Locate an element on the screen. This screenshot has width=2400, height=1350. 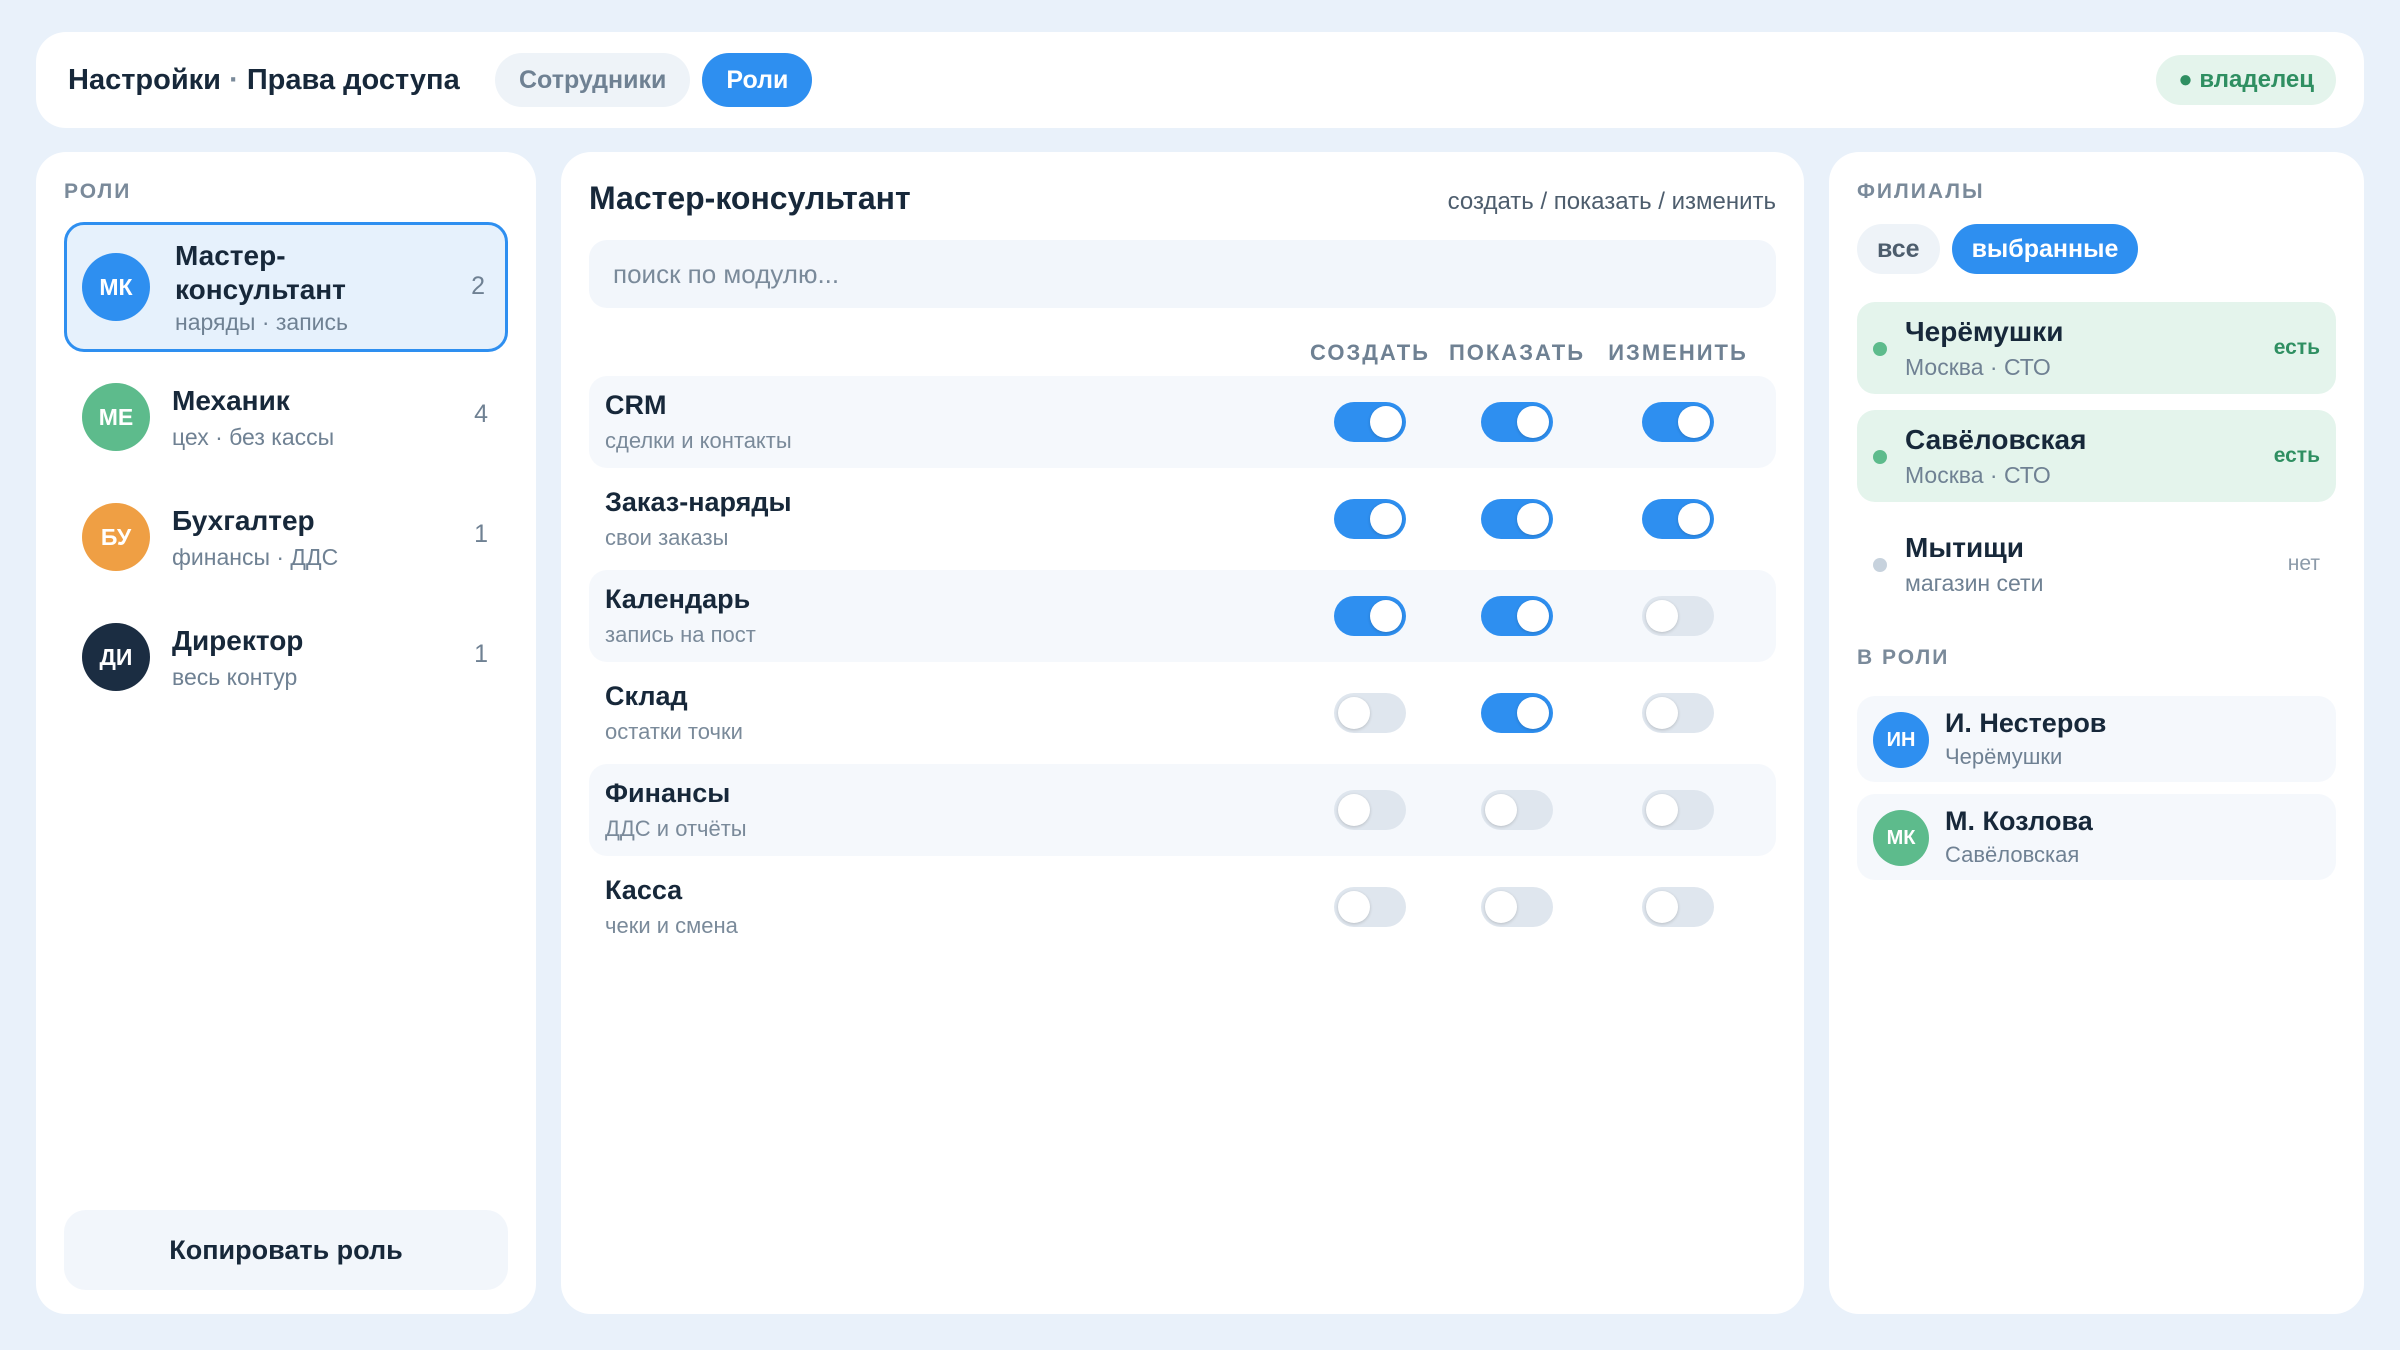
filter-all: все is located at coordinates (1898, 249).